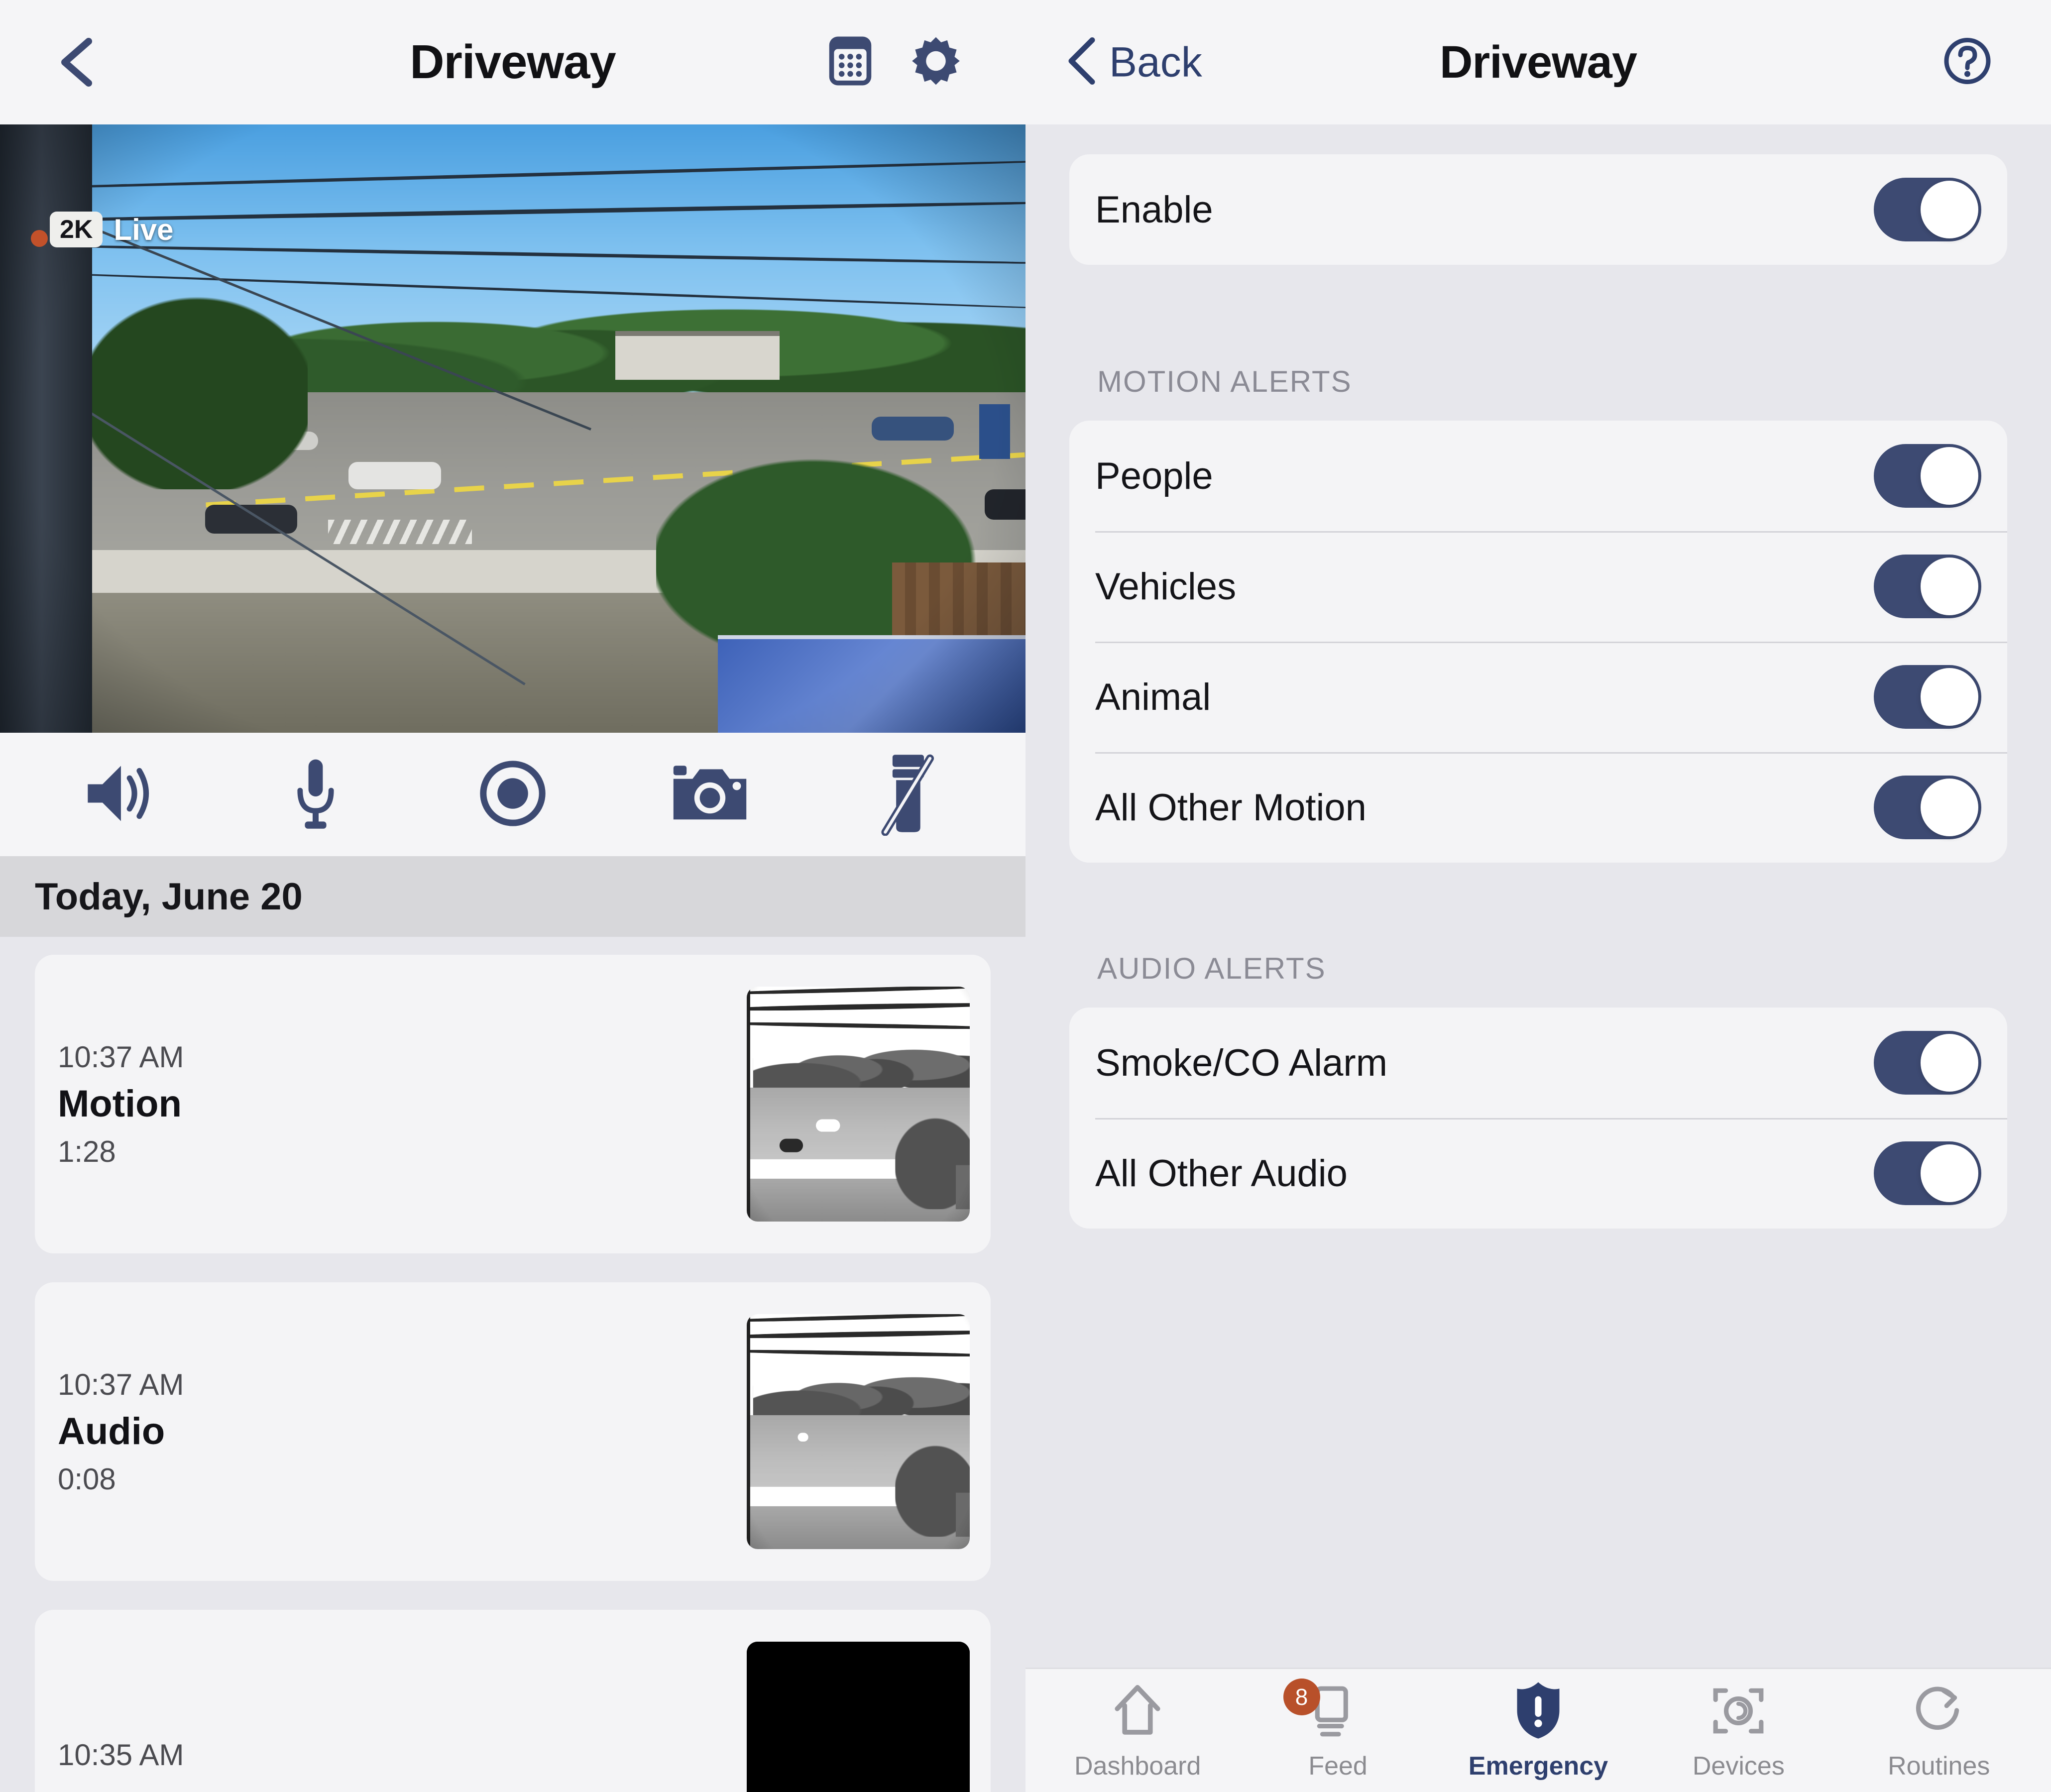 This screenshot has height=1792, width=2051. I want to click on tab-label: Dashboard, so click(1137, 1766).